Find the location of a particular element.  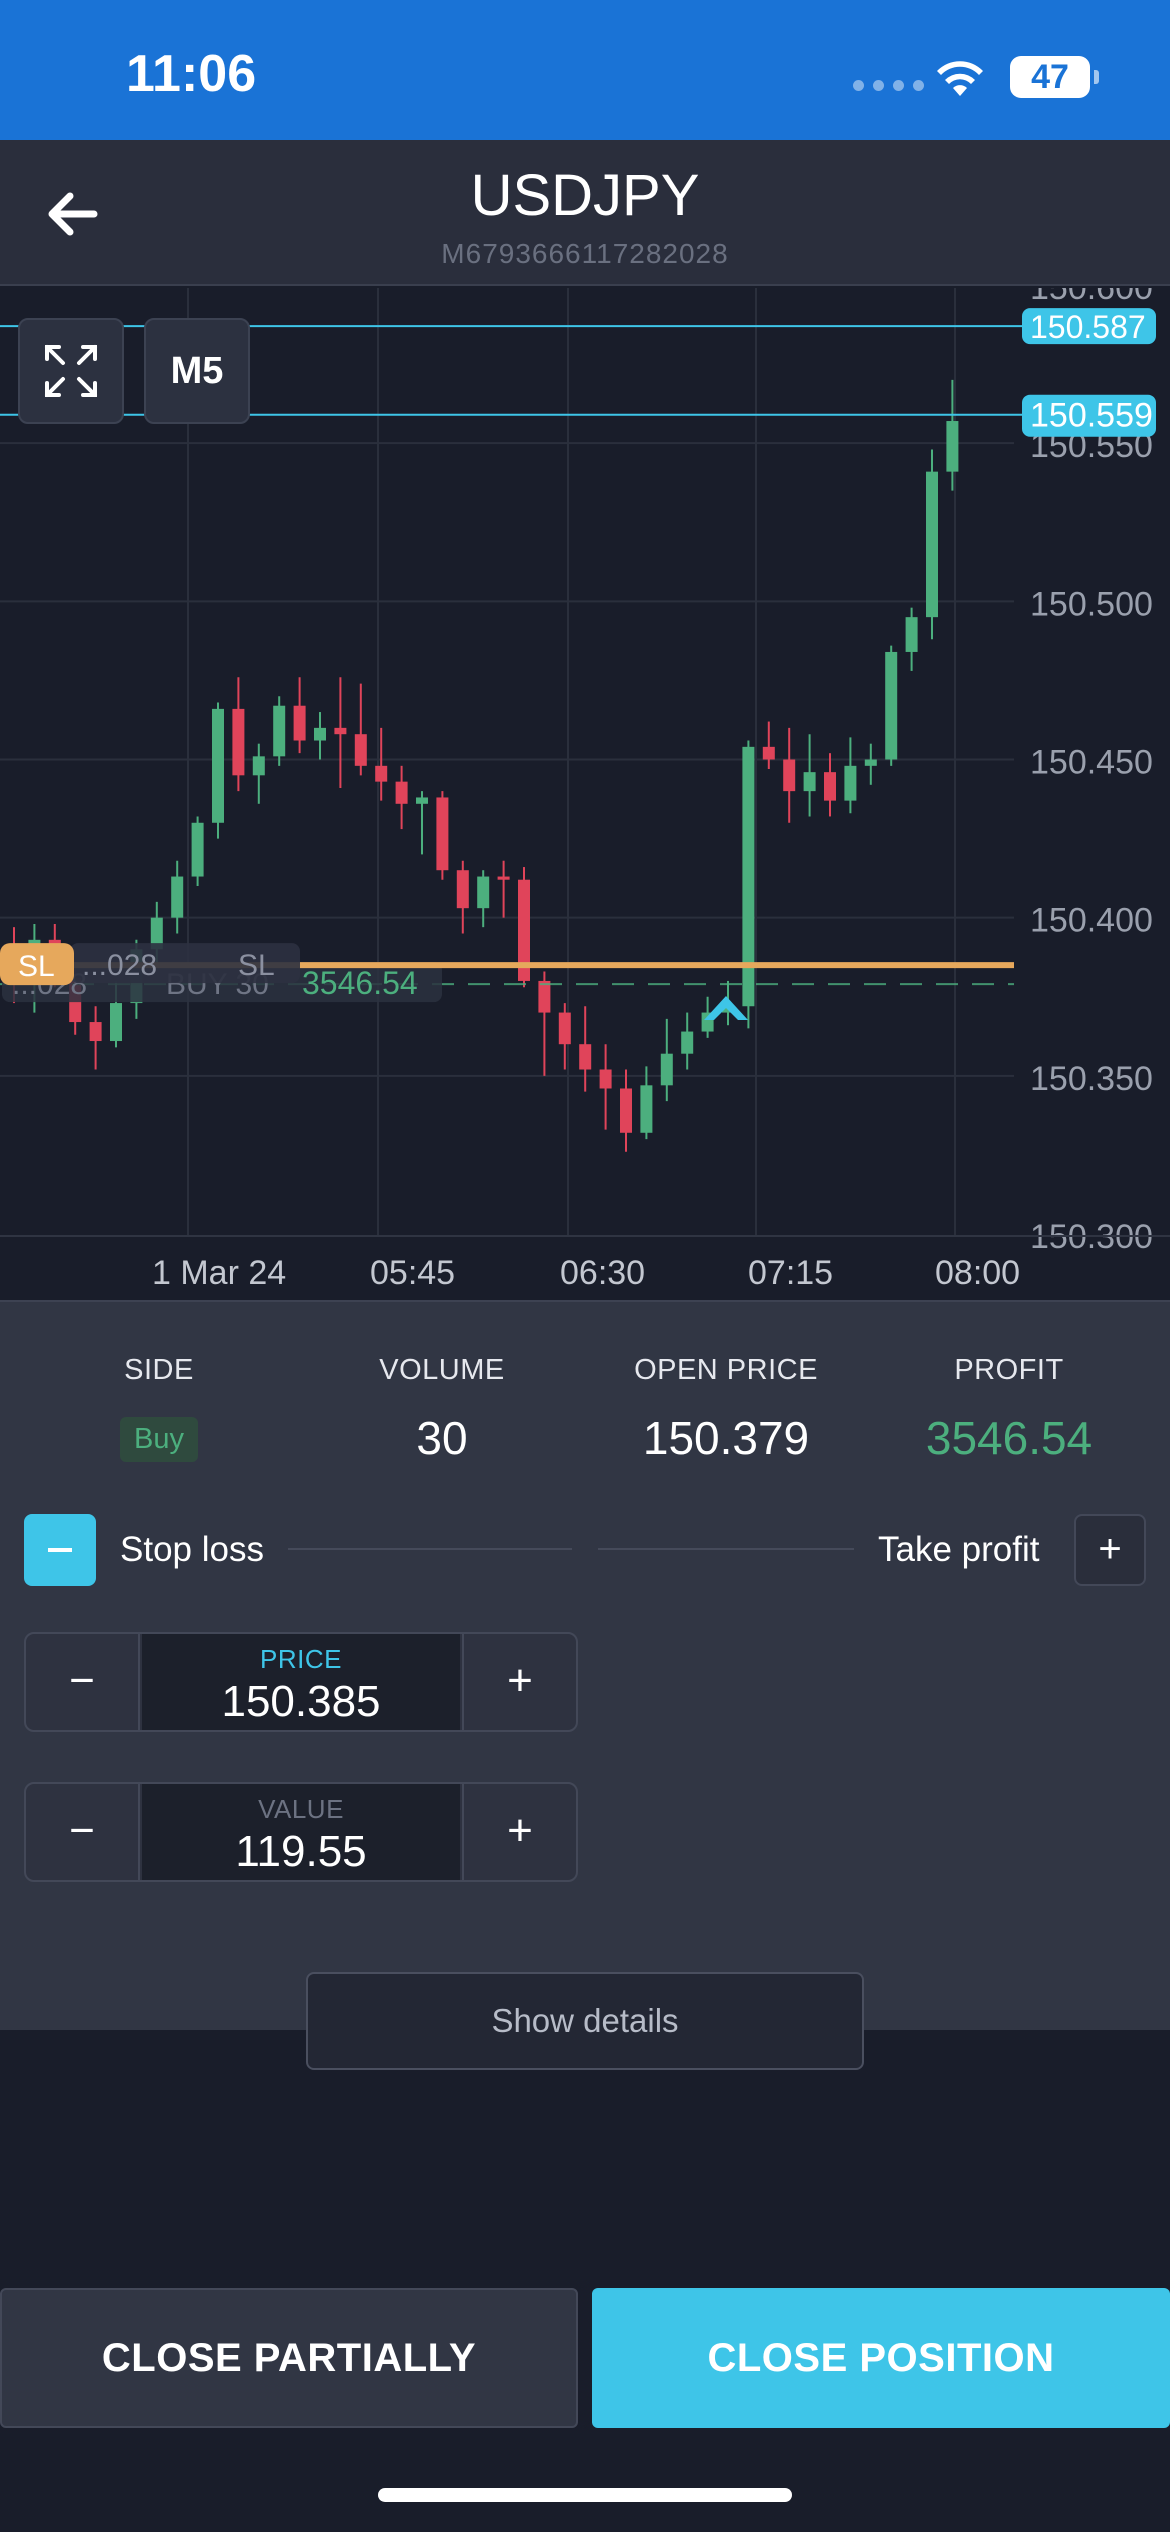

header: USDJPY M6793666117282028 is located at coordinates (585, 213).